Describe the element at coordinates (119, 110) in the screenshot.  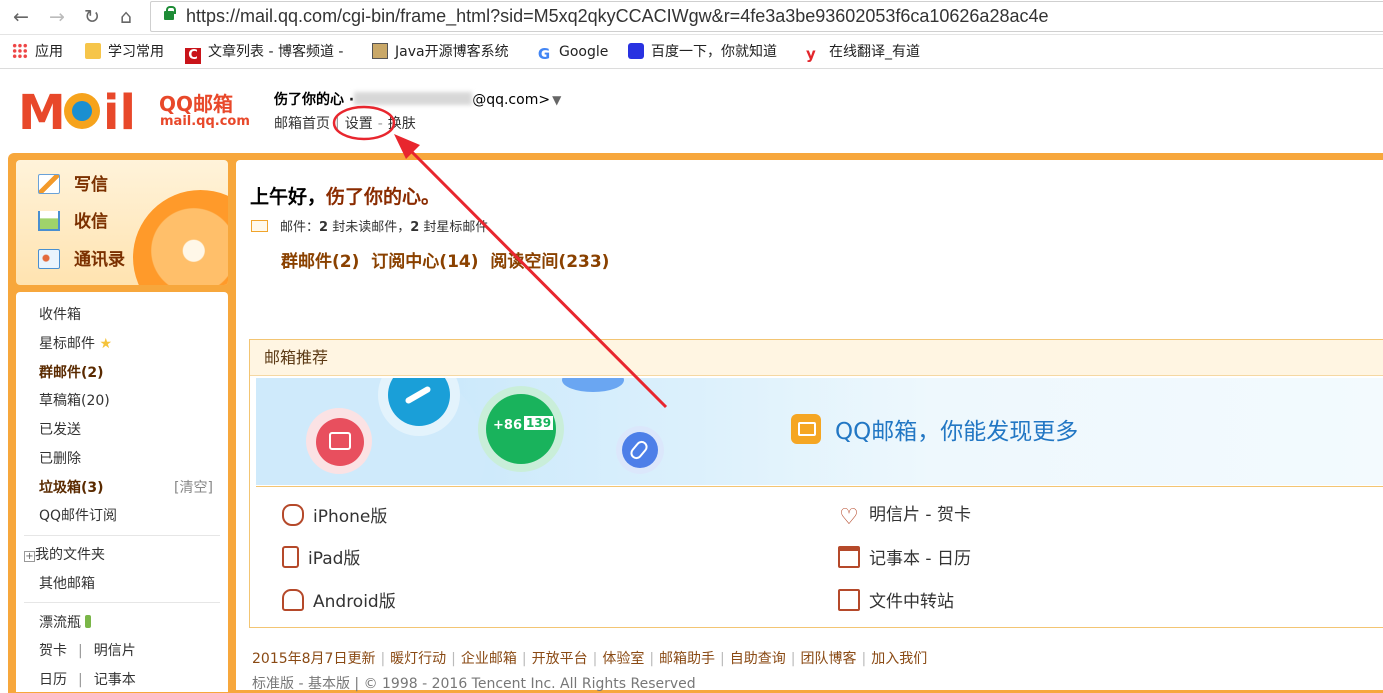
I see `svg-text: il` at that location.